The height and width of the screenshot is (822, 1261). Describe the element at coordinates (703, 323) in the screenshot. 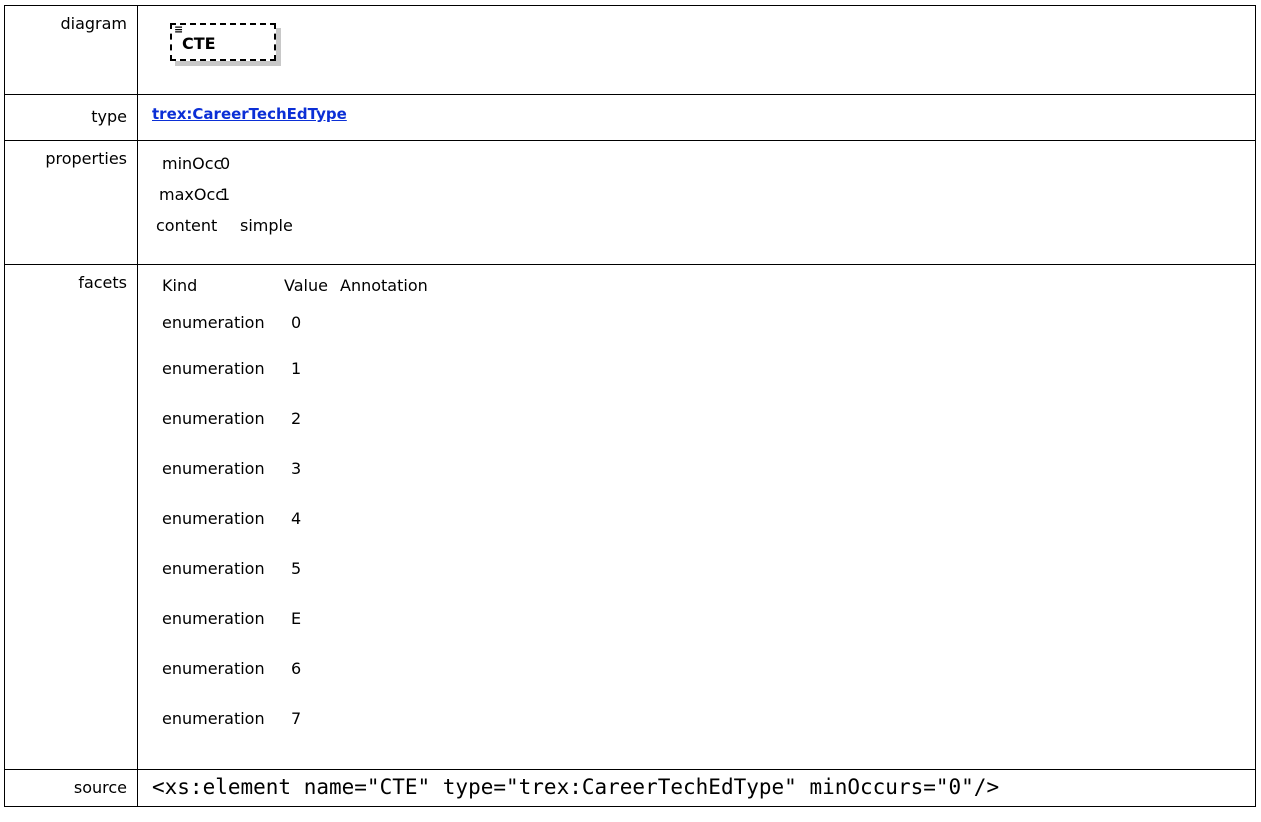

I see `facet-row: enumeration 0` at that location.